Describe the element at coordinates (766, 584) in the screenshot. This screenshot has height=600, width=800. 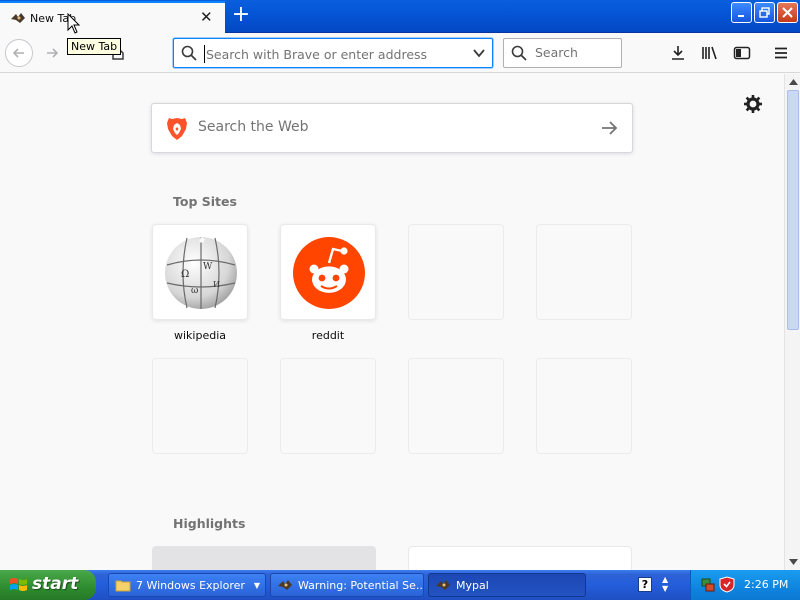
I see `clock: 2:26 PM` at that location.